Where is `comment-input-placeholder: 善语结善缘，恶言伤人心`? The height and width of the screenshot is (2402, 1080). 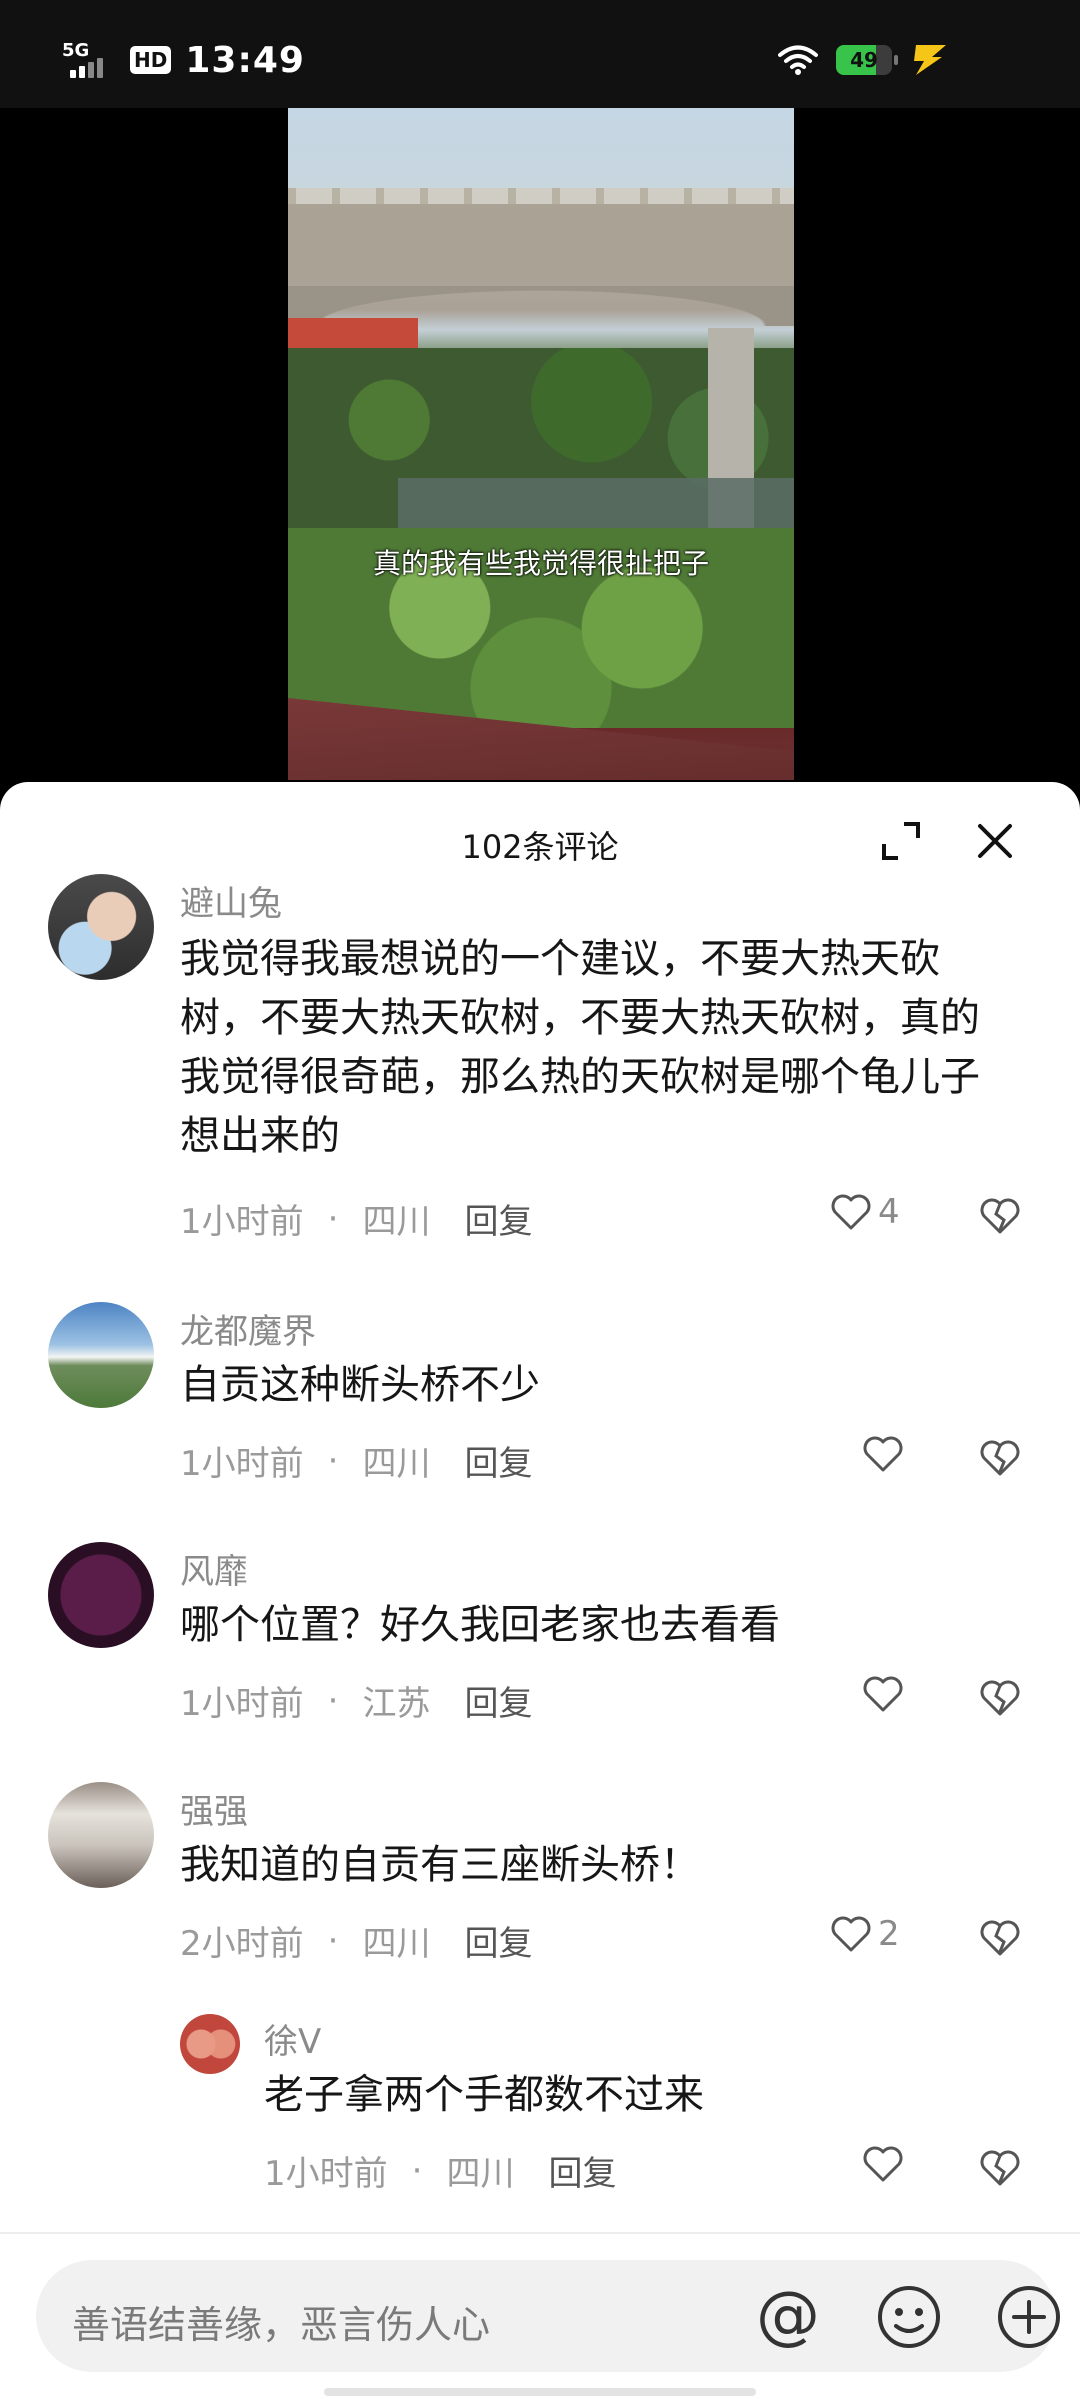 comment-input-placeholder: 善语结善缘，恶言伤人心 is located at coordinates (281, 2325).